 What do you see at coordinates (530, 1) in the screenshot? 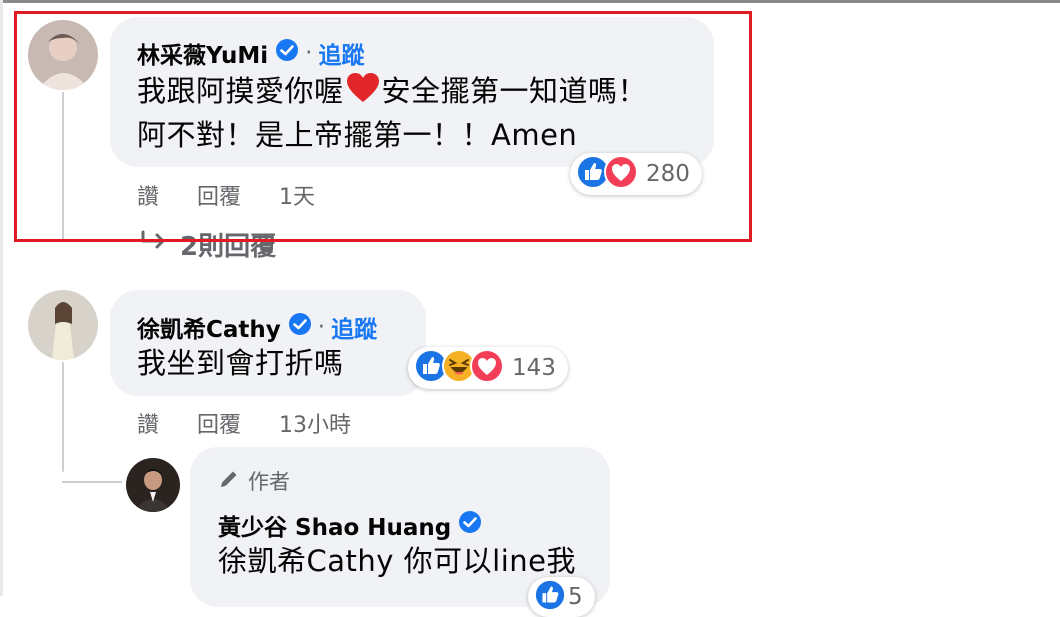
I see `window-top-border` at bounding box center [530, 1].